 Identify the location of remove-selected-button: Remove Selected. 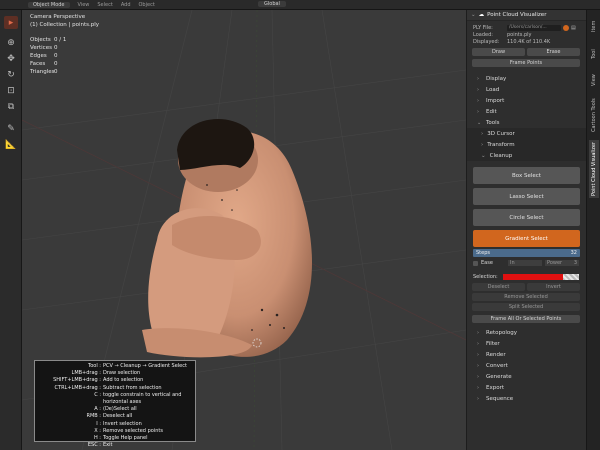
(526, 297).